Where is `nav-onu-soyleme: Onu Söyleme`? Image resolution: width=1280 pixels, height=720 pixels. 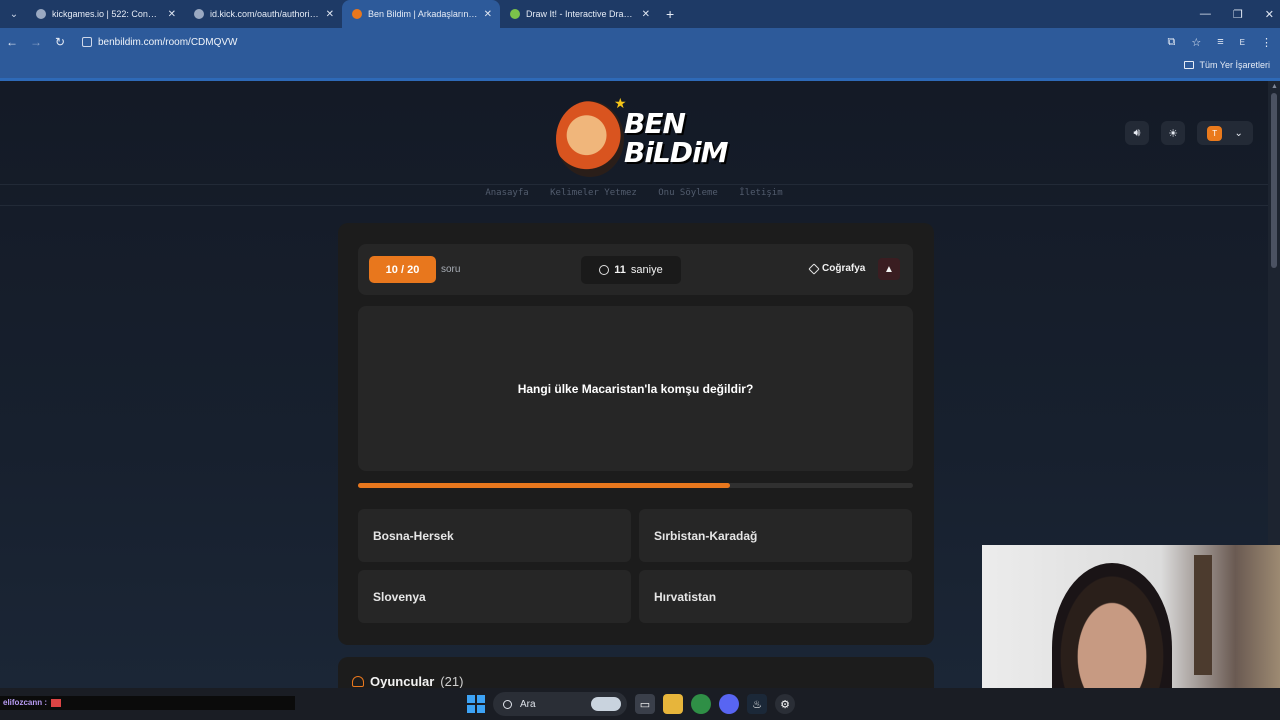 nav-onu-soyleme: Onu Söyleme is located at coordinates (688, 193).